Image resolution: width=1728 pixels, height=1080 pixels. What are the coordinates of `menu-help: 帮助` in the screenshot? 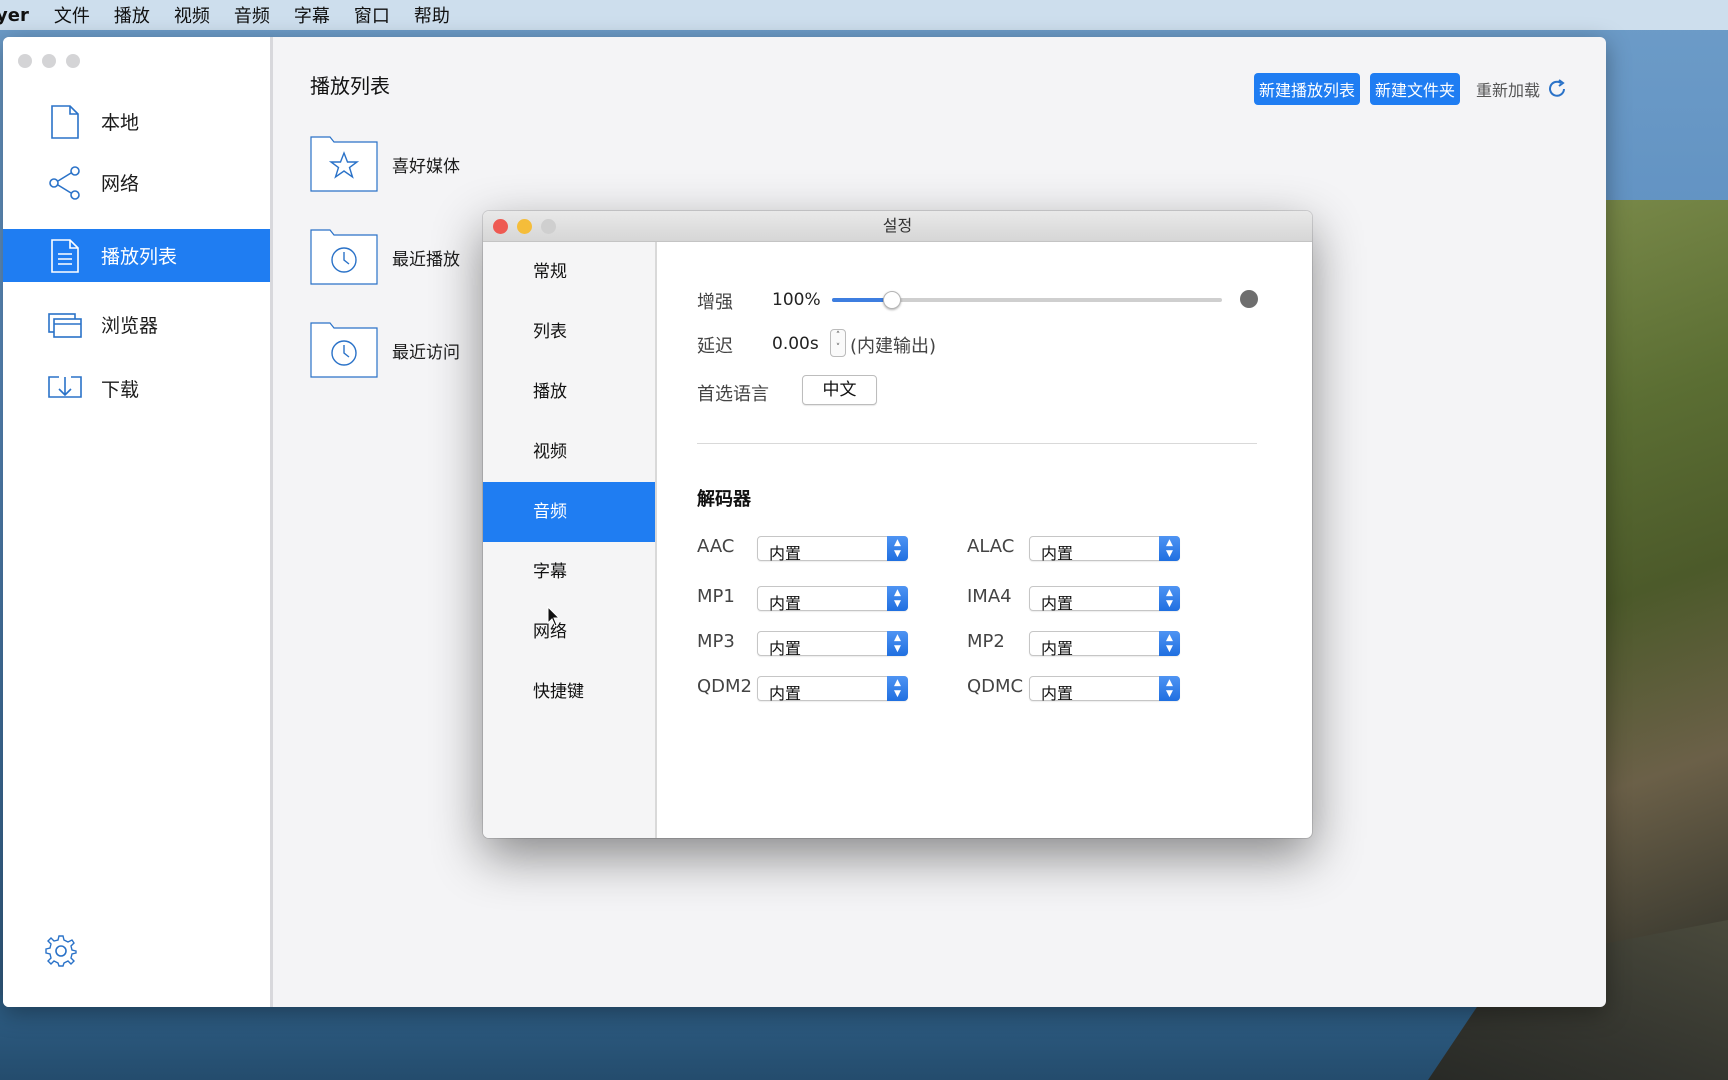 It's located at (432, 15).